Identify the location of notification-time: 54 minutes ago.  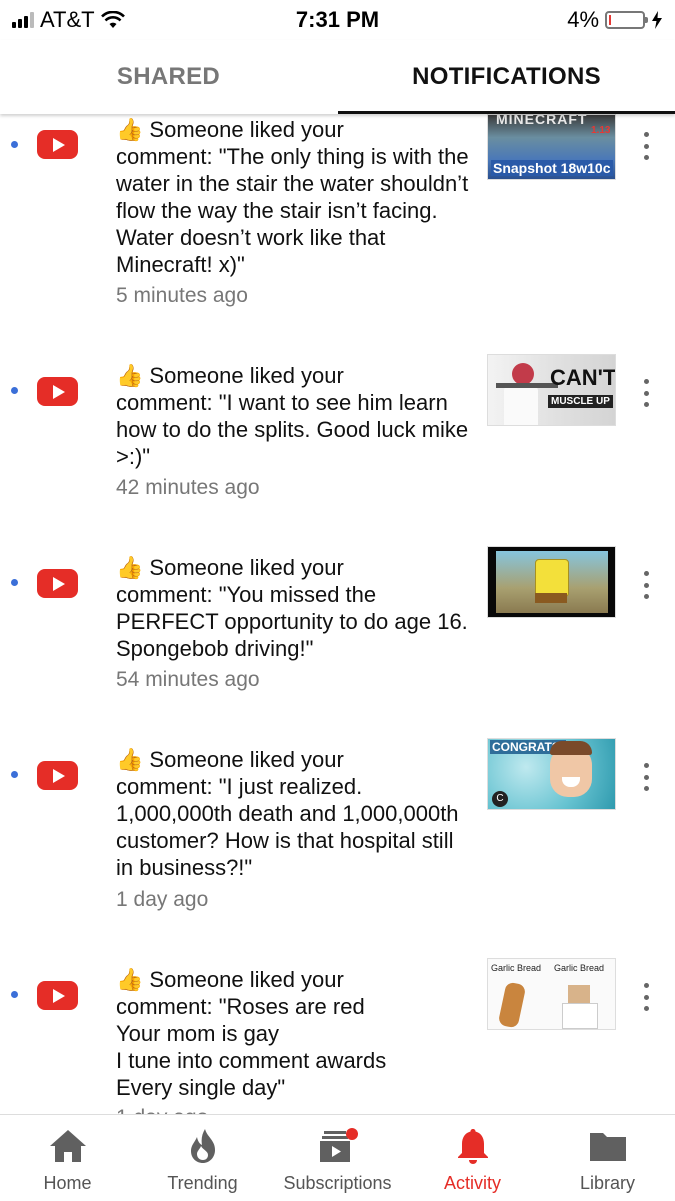
(188, 679).